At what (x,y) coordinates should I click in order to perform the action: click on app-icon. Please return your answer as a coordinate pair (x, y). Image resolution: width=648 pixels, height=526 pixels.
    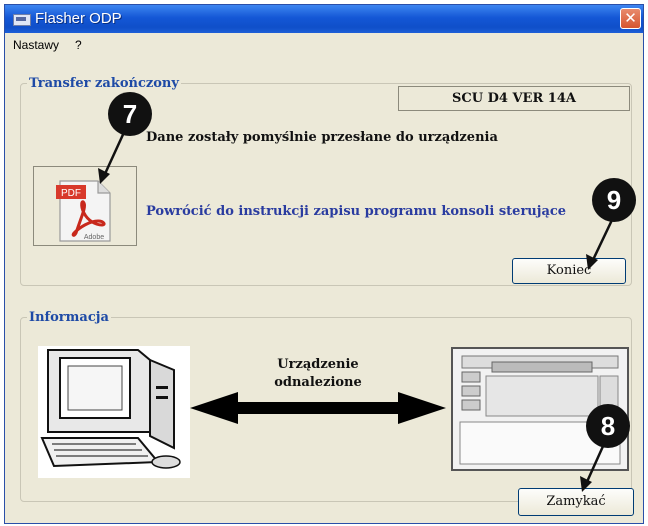
    Looking at the image, I should click on (22, 20).